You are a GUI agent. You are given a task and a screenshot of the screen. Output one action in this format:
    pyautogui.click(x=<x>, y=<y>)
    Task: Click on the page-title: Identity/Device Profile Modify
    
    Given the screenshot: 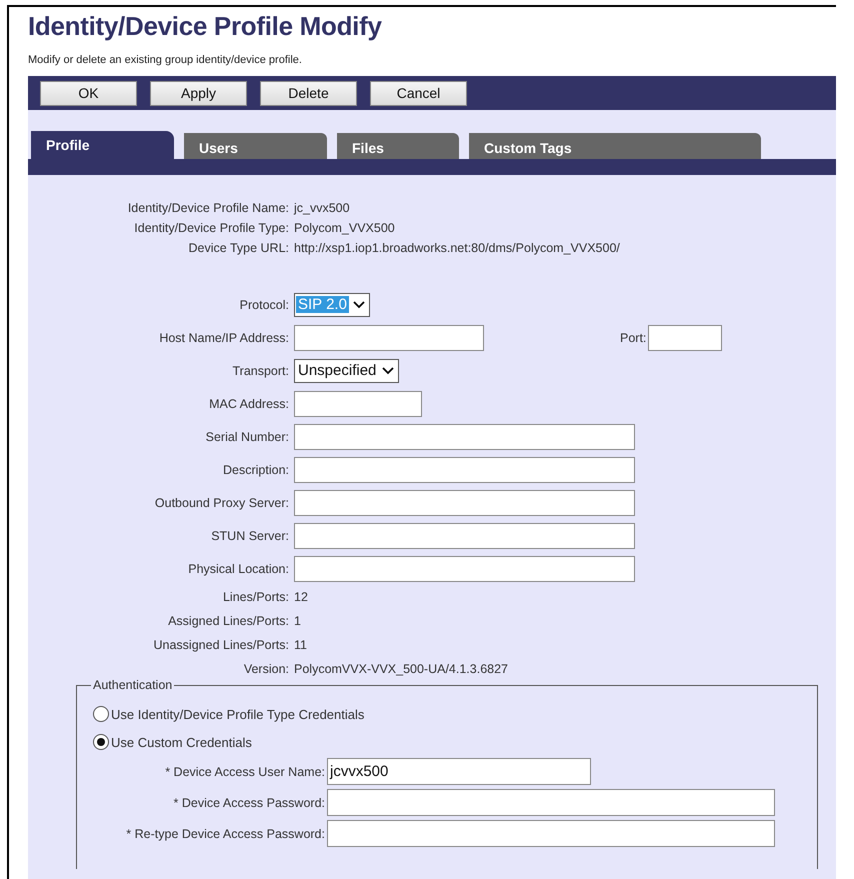 What is the action you would take?
    pyautogui.click(x=205, y=26)
    